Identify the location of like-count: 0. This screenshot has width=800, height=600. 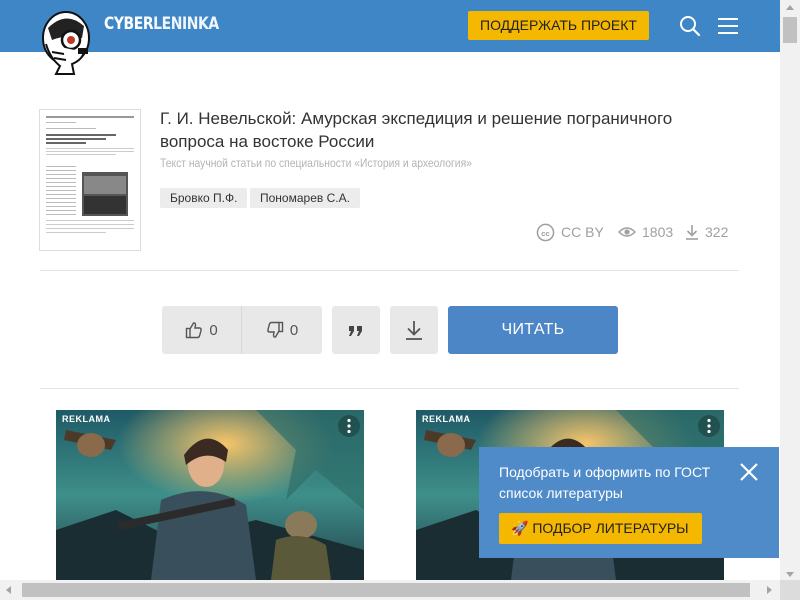
(213, 330).